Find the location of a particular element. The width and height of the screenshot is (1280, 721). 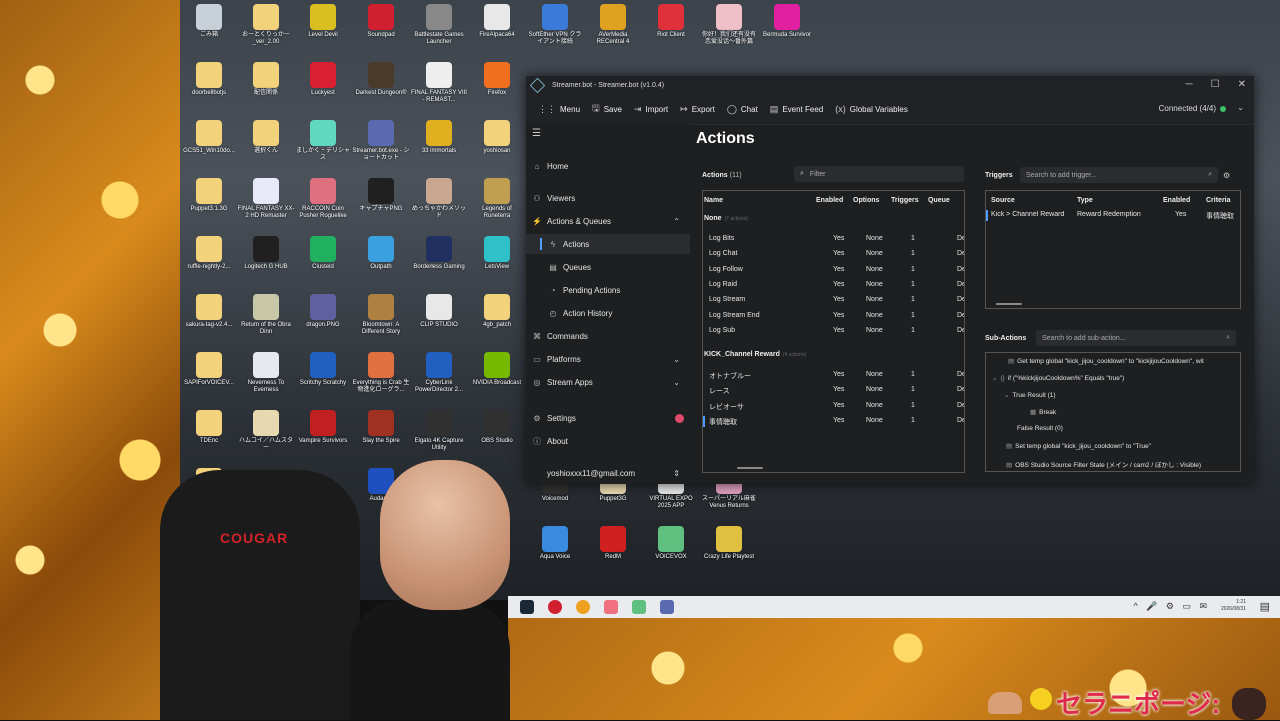

horizontal-scrollbar is located at coordinates (1009, 304).